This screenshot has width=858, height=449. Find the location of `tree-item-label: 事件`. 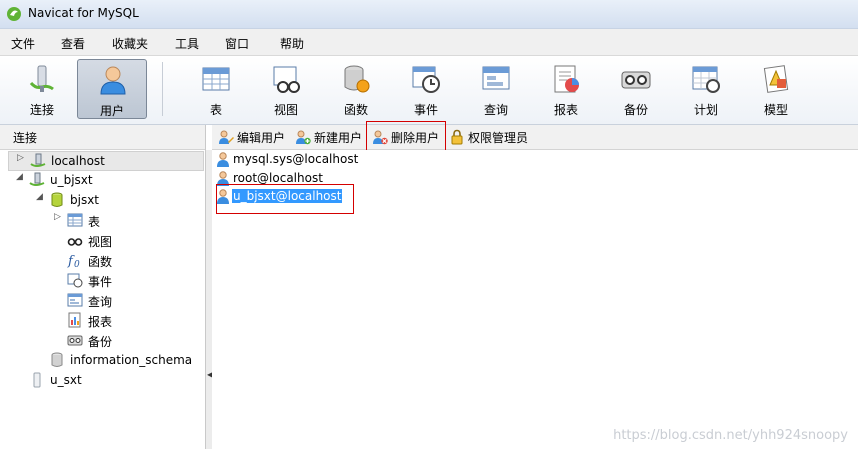

tree-item-label: 事件 is located at coordinates (100, 282).